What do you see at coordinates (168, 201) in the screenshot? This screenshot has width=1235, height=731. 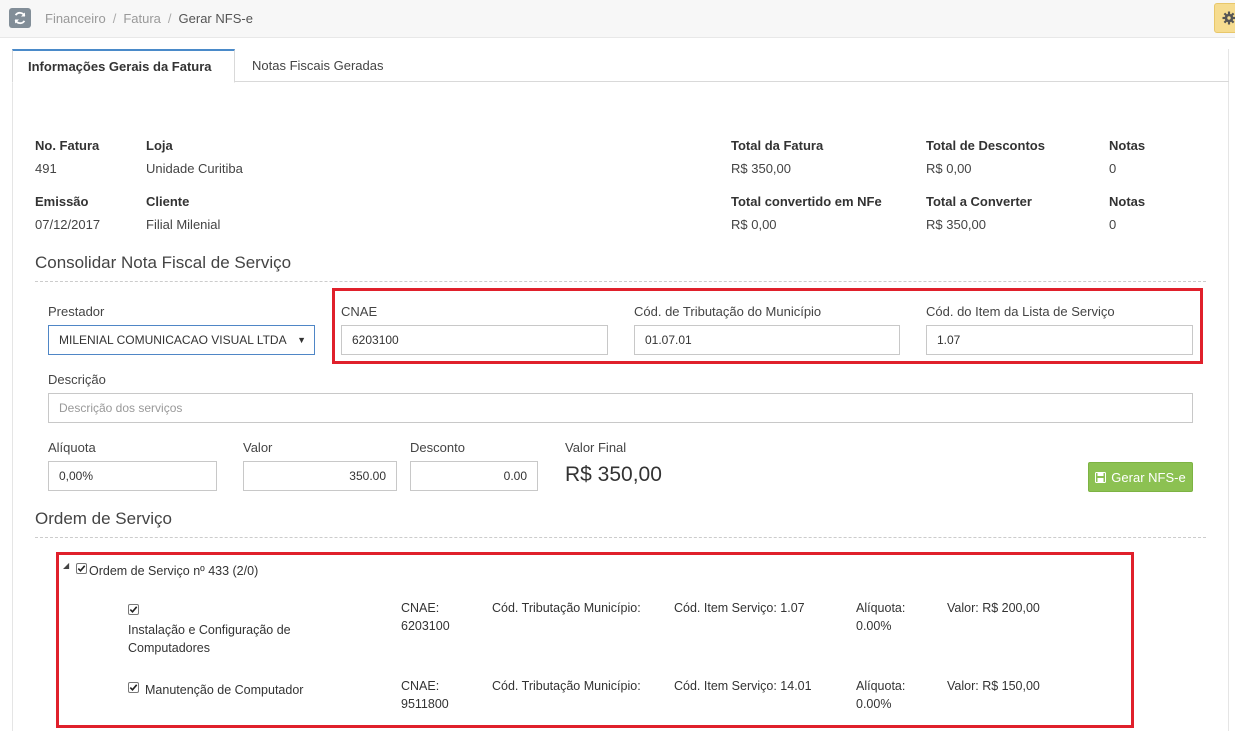 I see `cliente-label: Cliente` at bounding box center [168, 201].